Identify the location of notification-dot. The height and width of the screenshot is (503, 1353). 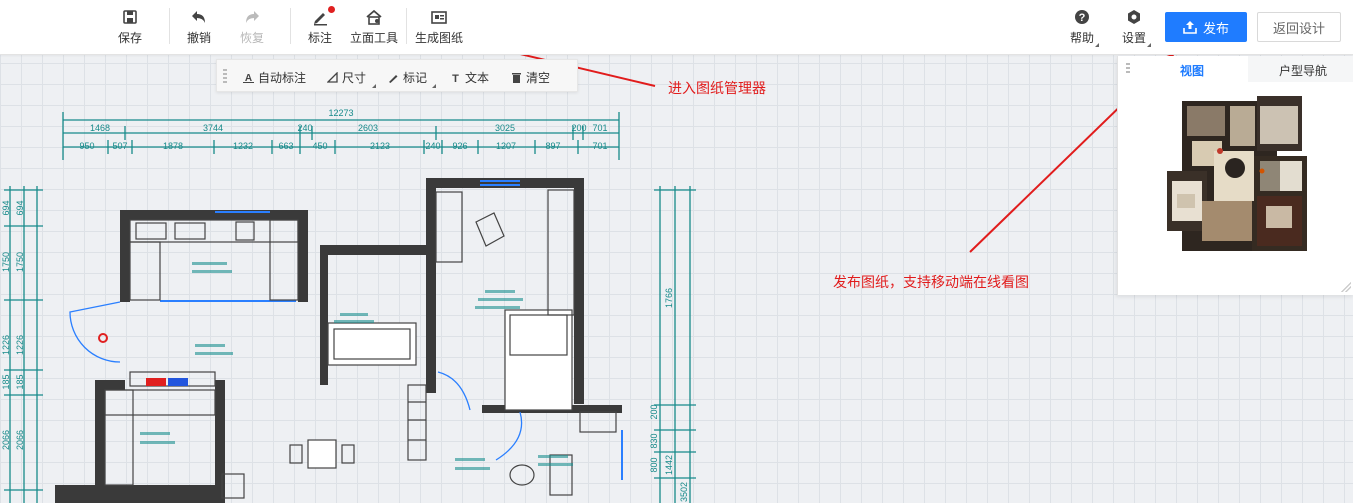
(331, 9).